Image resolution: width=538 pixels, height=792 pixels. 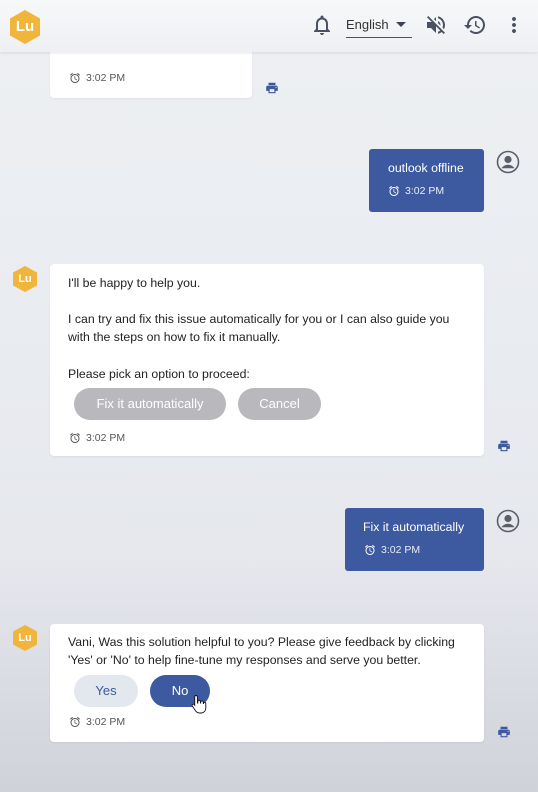 What do you see at coordinates (426, 180) in the screenshot?
I see `user-message: outlook offline 3:02 PM` at bounding box center [426, 180].